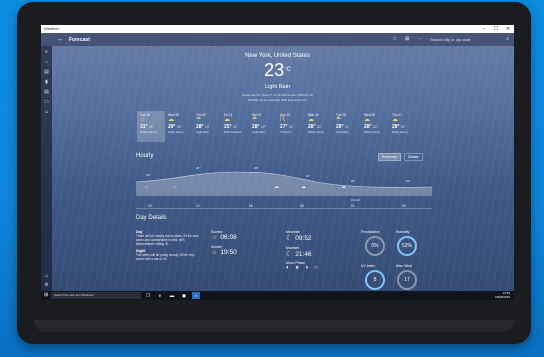 The image size is (544, 357). What do you see at coordinates (196, 295) in the screenshot?
I see `weather-app-icon: ☼` at bounding box center [196, 295].